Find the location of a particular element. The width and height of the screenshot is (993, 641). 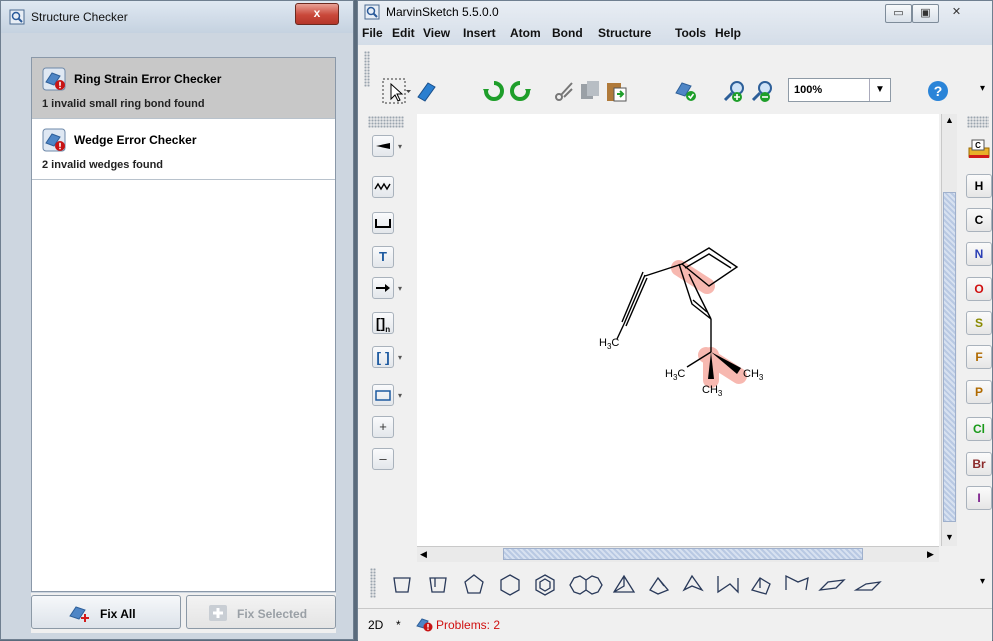

bracket-tool-button is located at coordinates (383, 223).